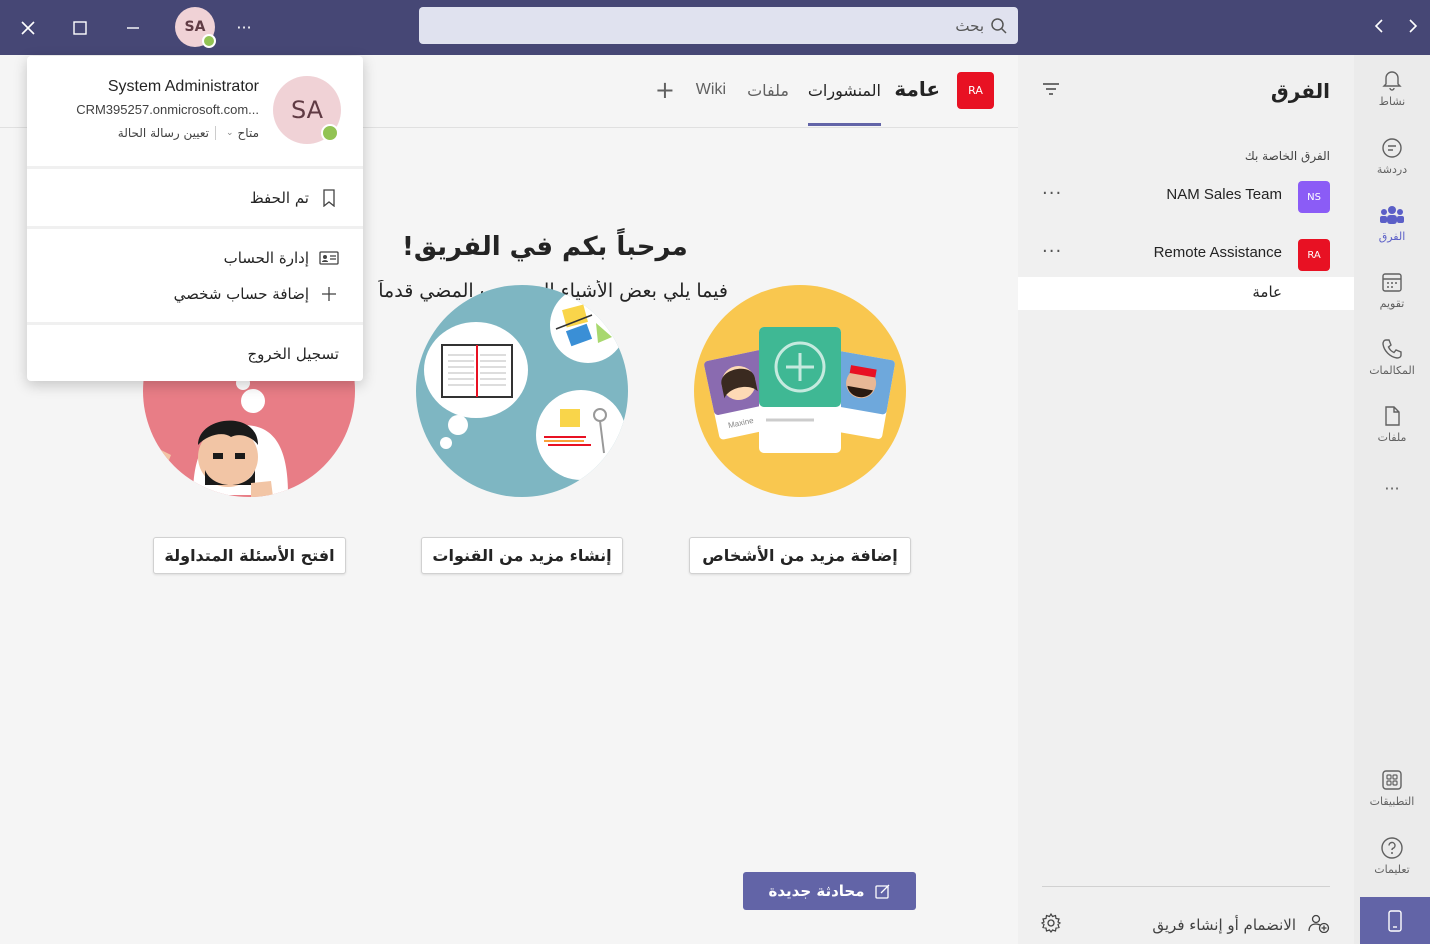 The height and width of the screenshot is (944, 1430). Describe the element at coordinates (881, 891) in the screenshot. I see `compose-icon` at that location.